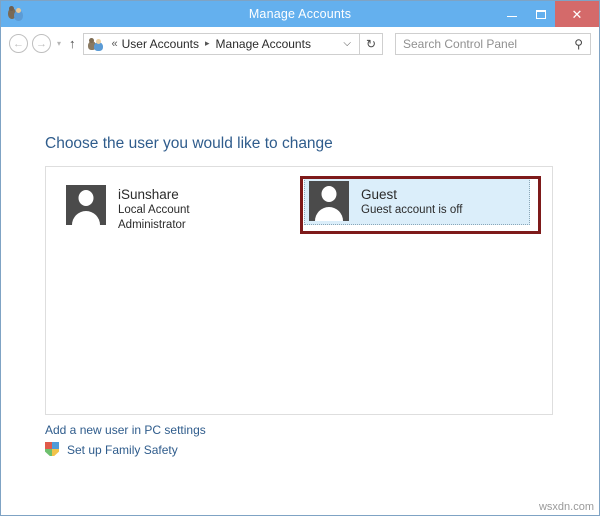 The height and width of the screenshot is (516, 600). What do you see at coordinates (263, 44) in the screenshot?
I see `breadcrumb-current: Manage Accounts` at bounding box center [263, 44].